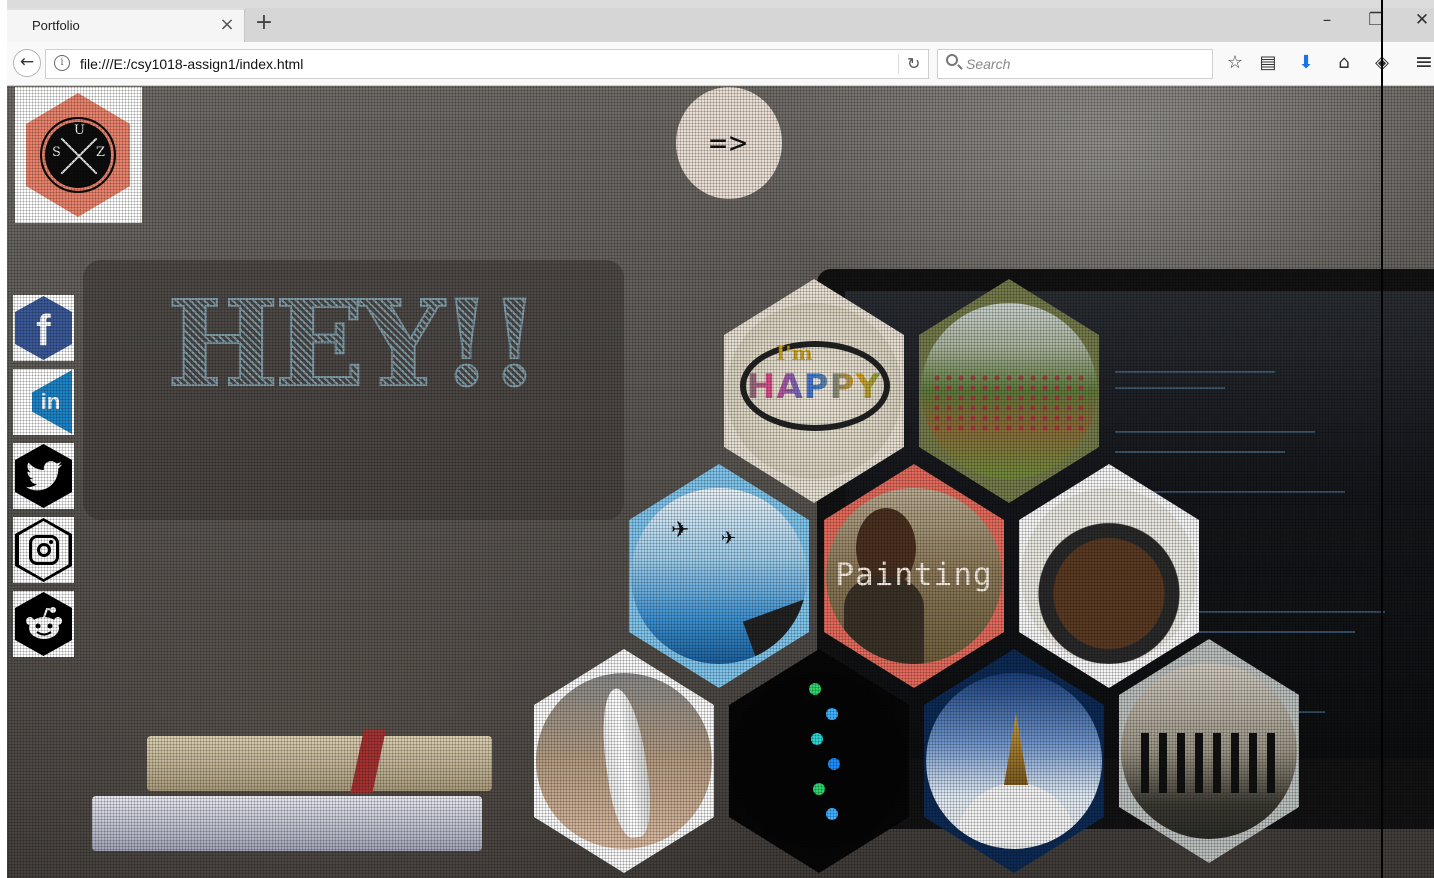 The width and height of the screenshot is (1434, 878). I want to click on feather-photo, so click(624, 761).